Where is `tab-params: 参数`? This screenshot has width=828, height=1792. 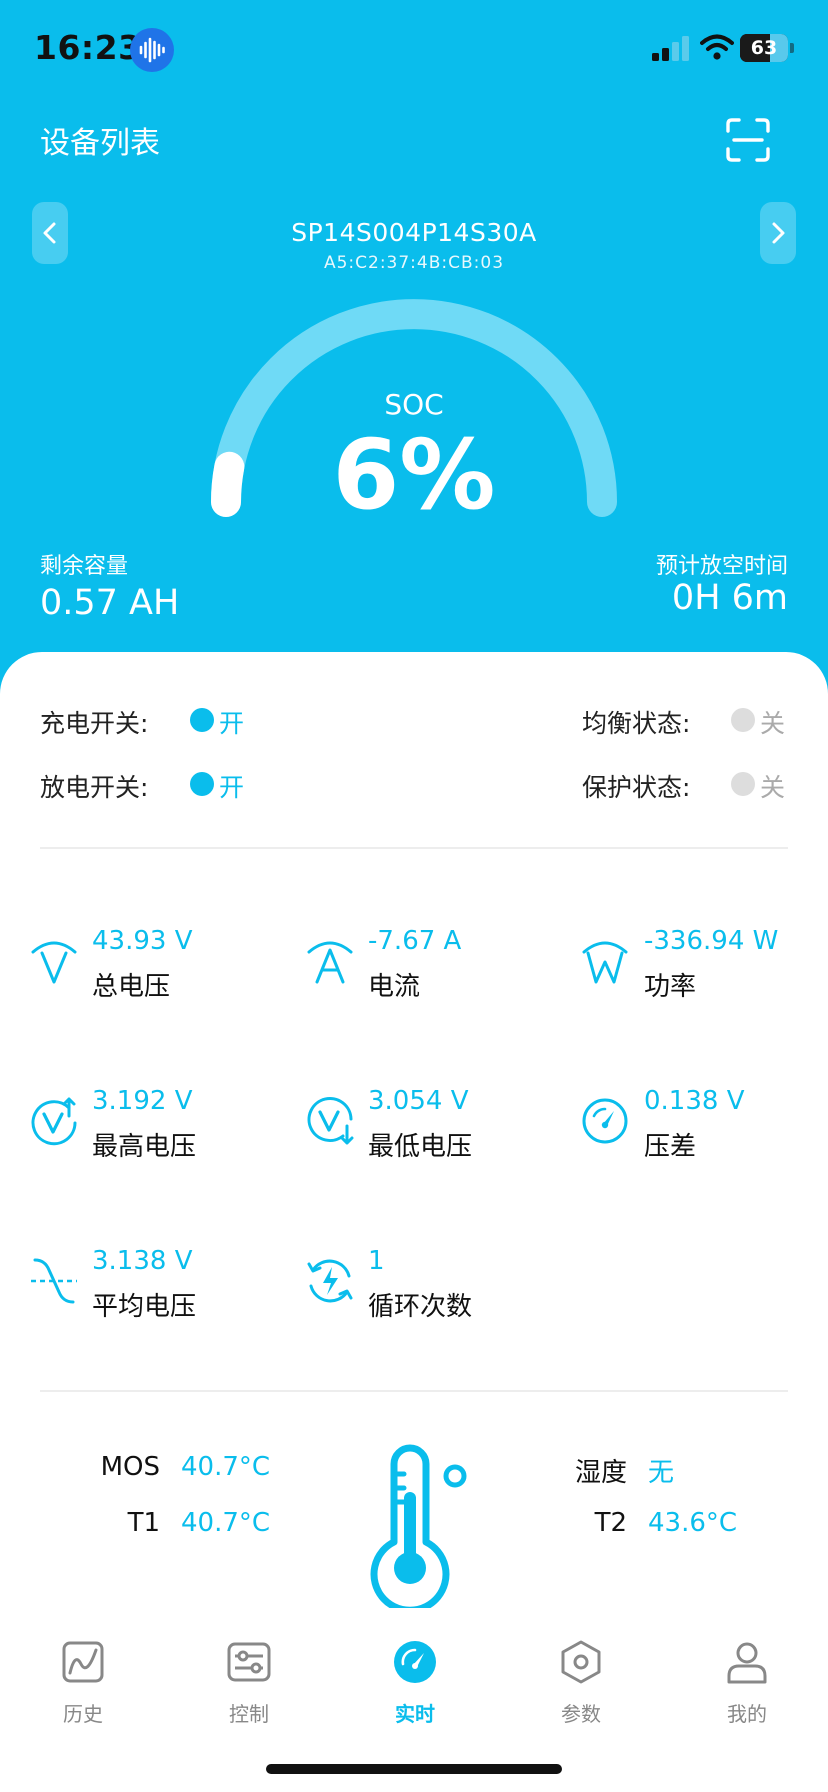
tab-params: 参数 is located at coordinates (581, 1677).